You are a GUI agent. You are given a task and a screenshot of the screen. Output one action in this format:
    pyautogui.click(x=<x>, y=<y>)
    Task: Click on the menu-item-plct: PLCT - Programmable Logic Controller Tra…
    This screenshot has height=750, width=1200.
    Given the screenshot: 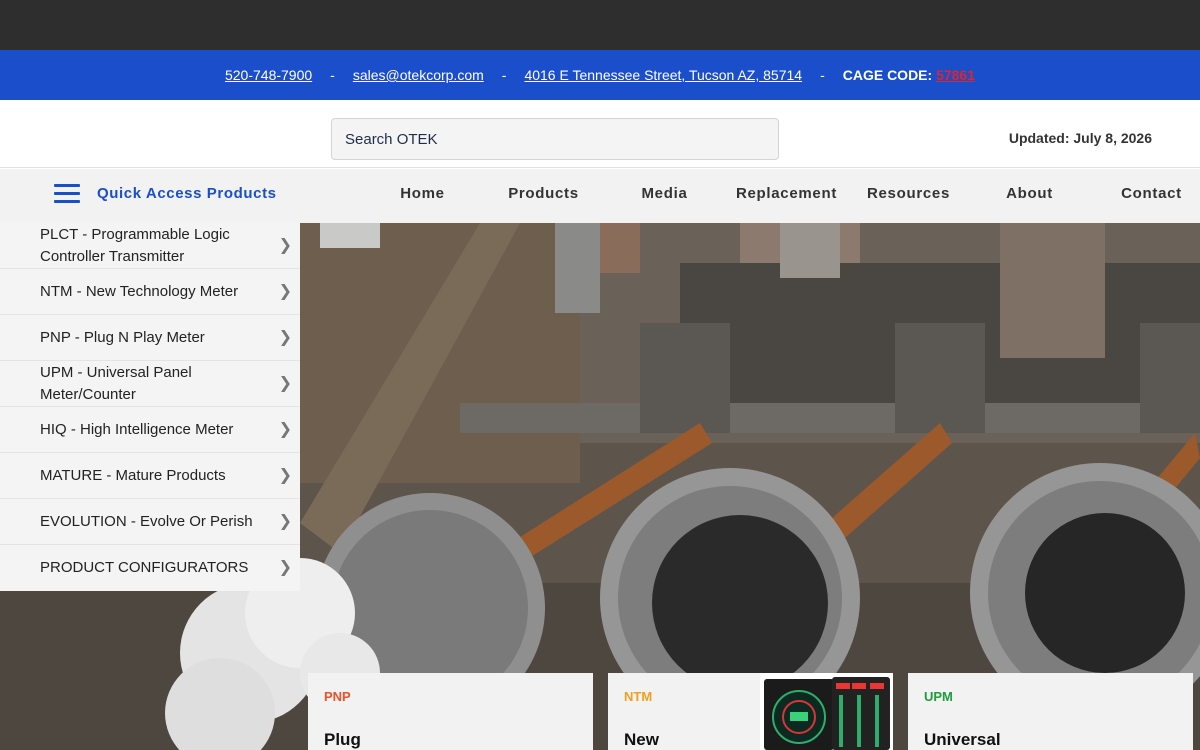 What is the action you would take?
    pyautogui.click(x=150, y=246)
    